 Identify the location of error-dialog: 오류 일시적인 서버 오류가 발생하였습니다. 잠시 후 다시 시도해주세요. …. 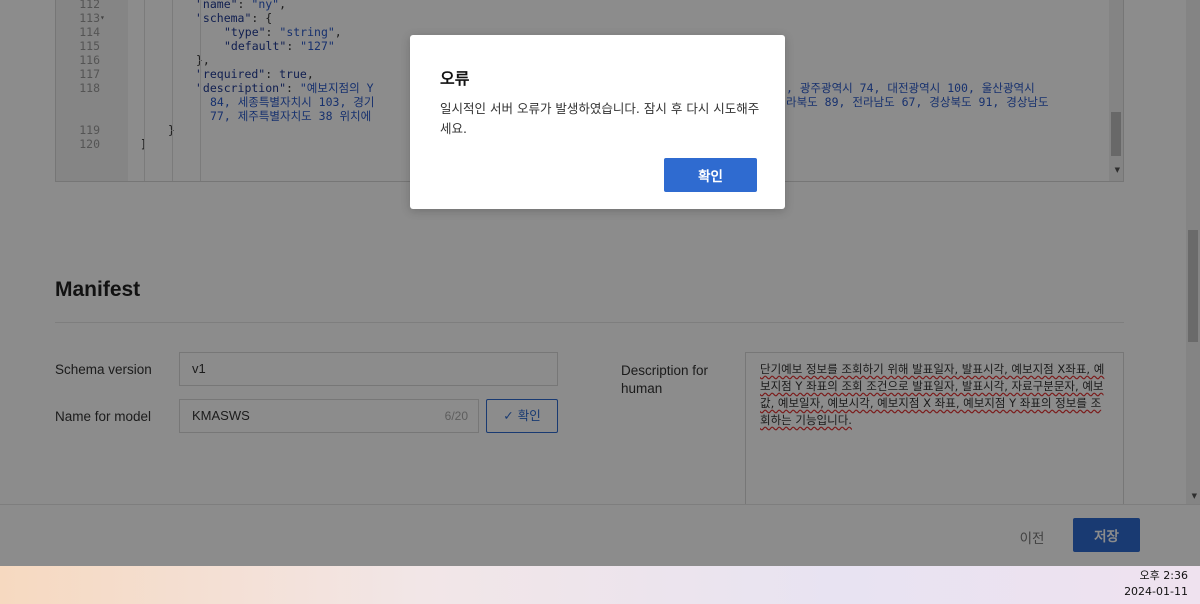
(597, 122).